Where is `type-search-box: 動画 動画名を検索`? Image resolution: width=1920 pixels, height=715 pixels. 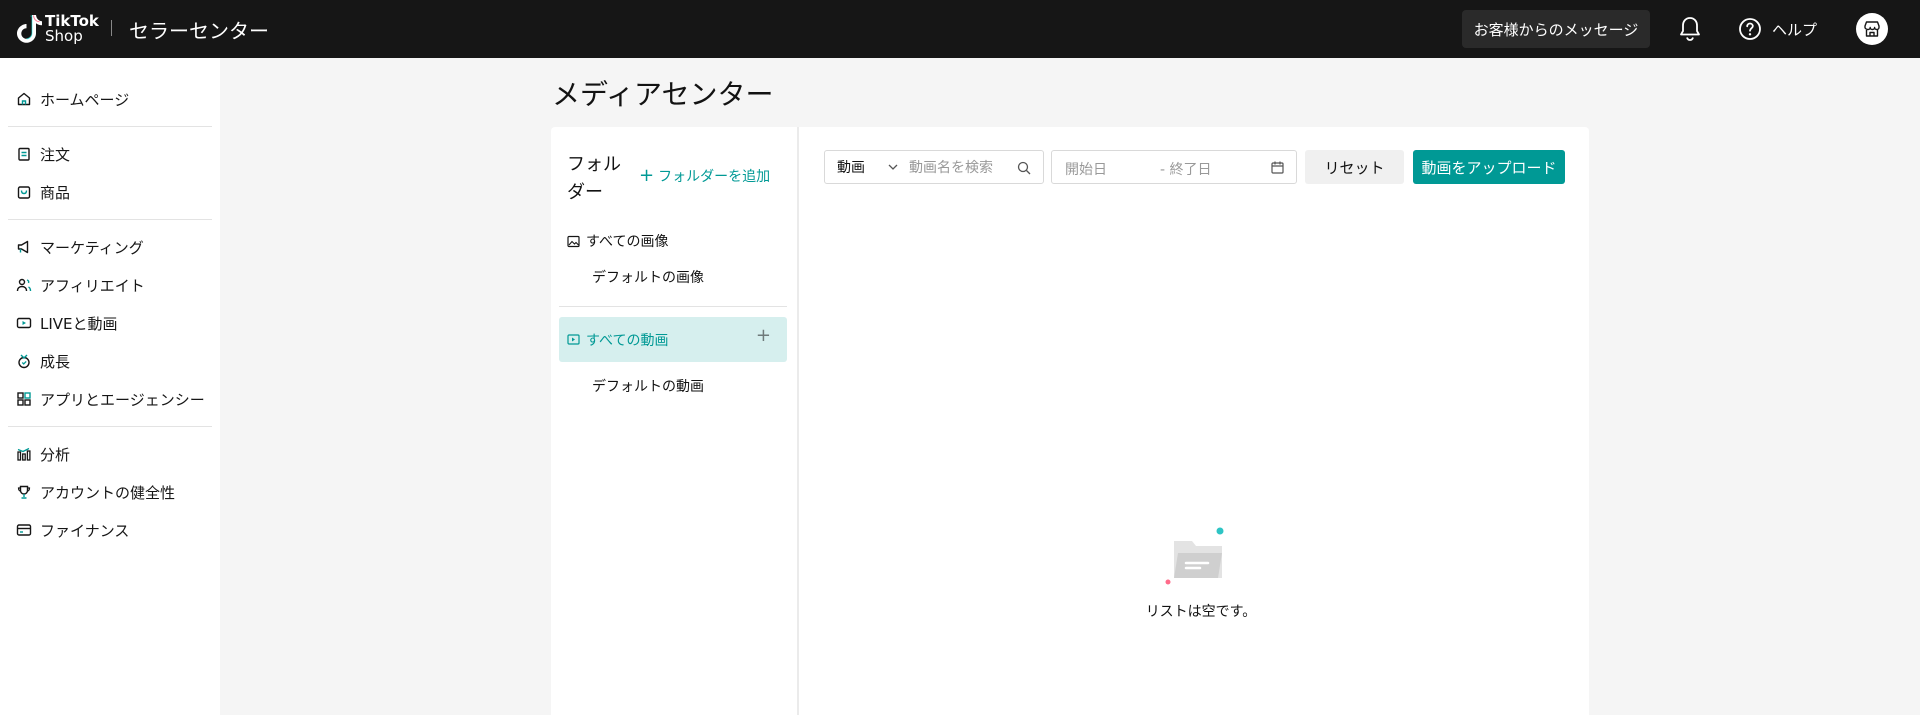 type-search-box: 動画 動画名を検索 is located at coordinates (934, 167).